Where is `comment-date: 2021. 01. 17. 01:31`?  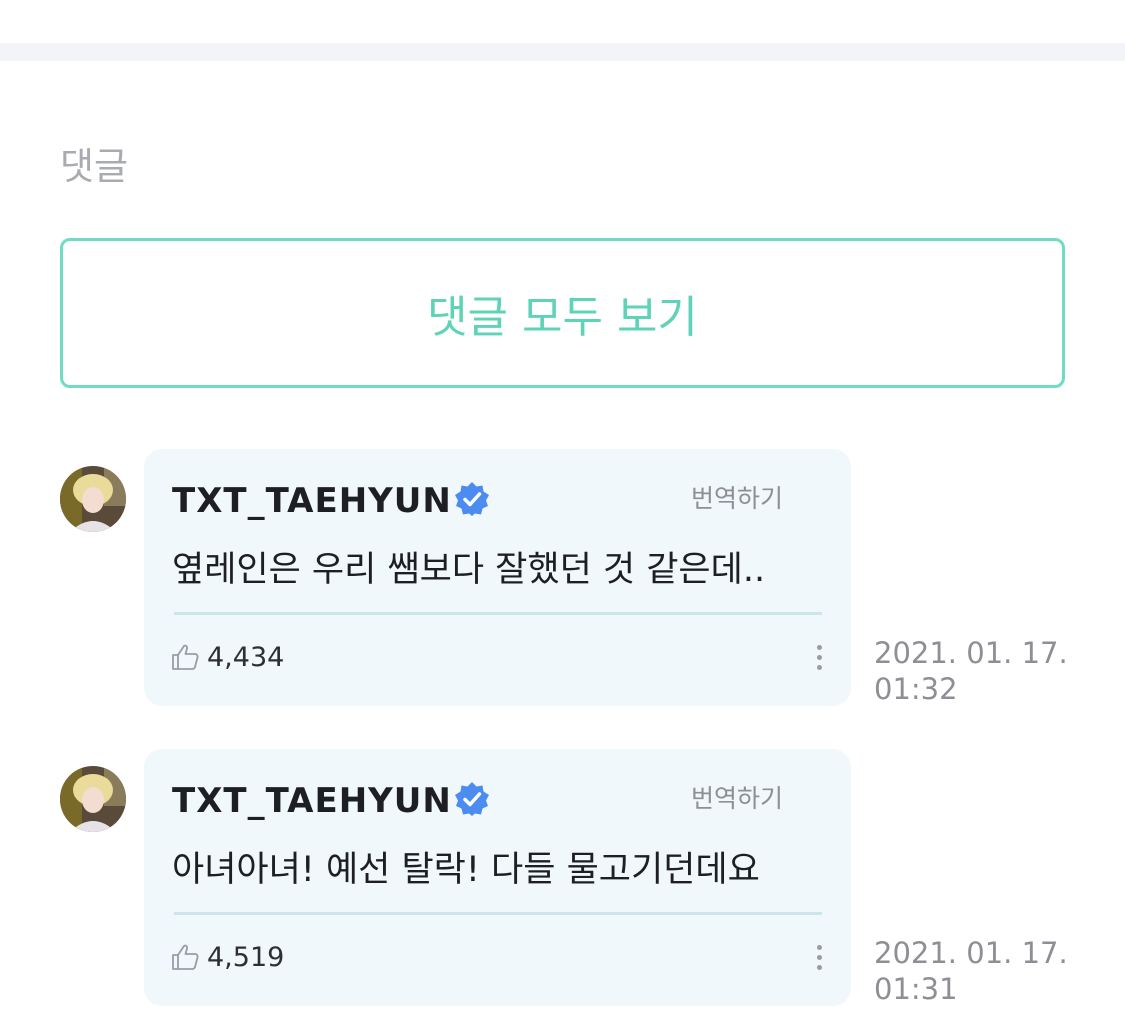 comment-date: 2021. 01. 17. 01:31 is located at coordinates (971, 971).